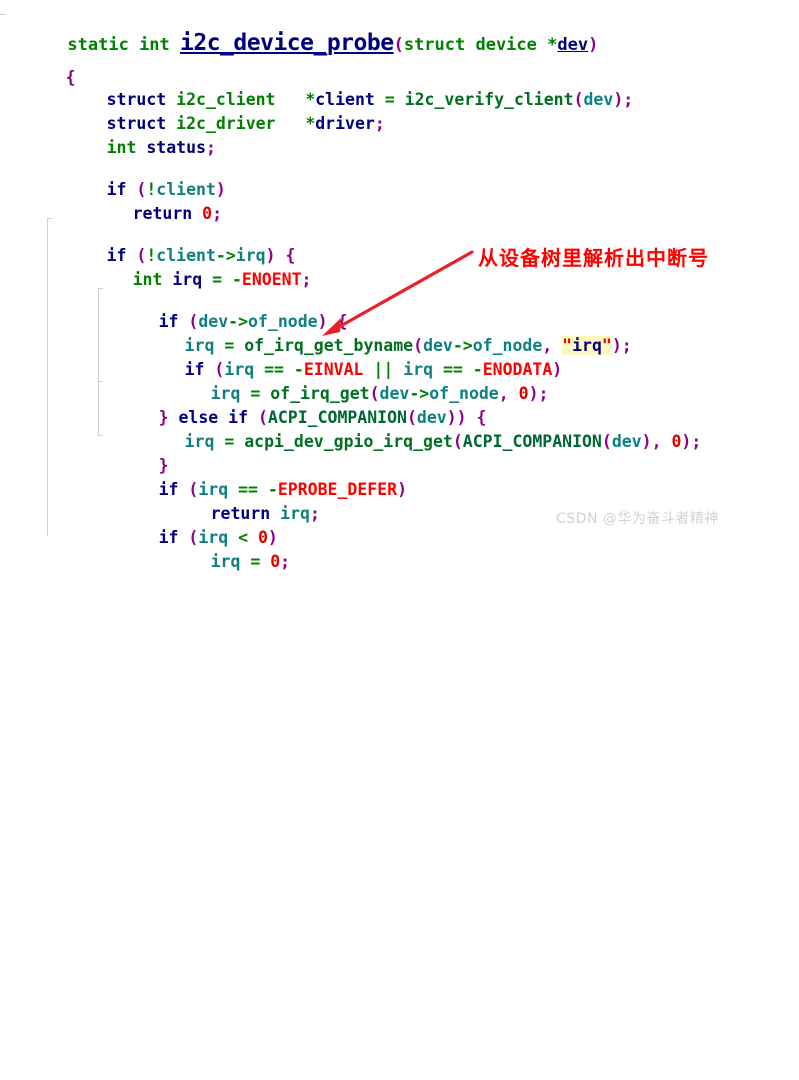  What do you see at coordinates (578, 99) in the screenshot?
I see `token-paren-open-3: (` at bounding box center [578, 99].